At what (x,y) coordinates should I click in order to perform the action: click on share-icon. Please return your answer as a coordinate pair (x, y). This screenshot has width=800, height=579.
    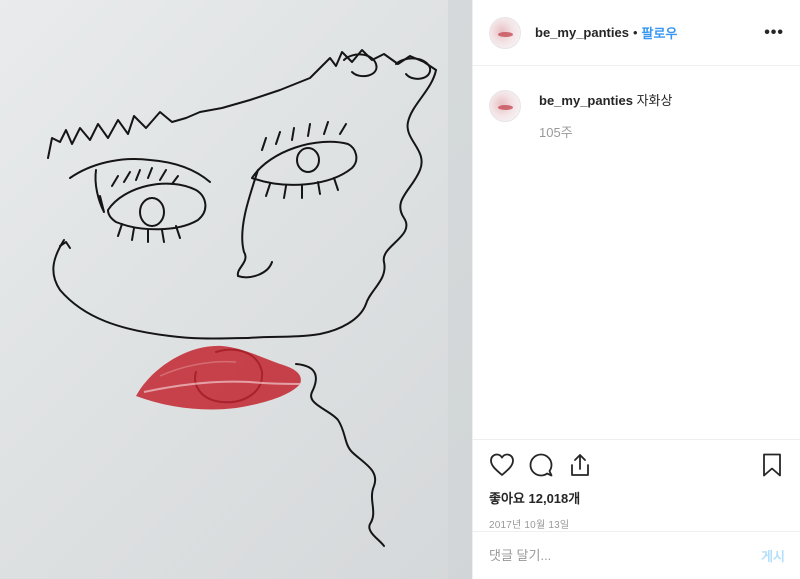
    Looking at the image, I should click on (580, 465).